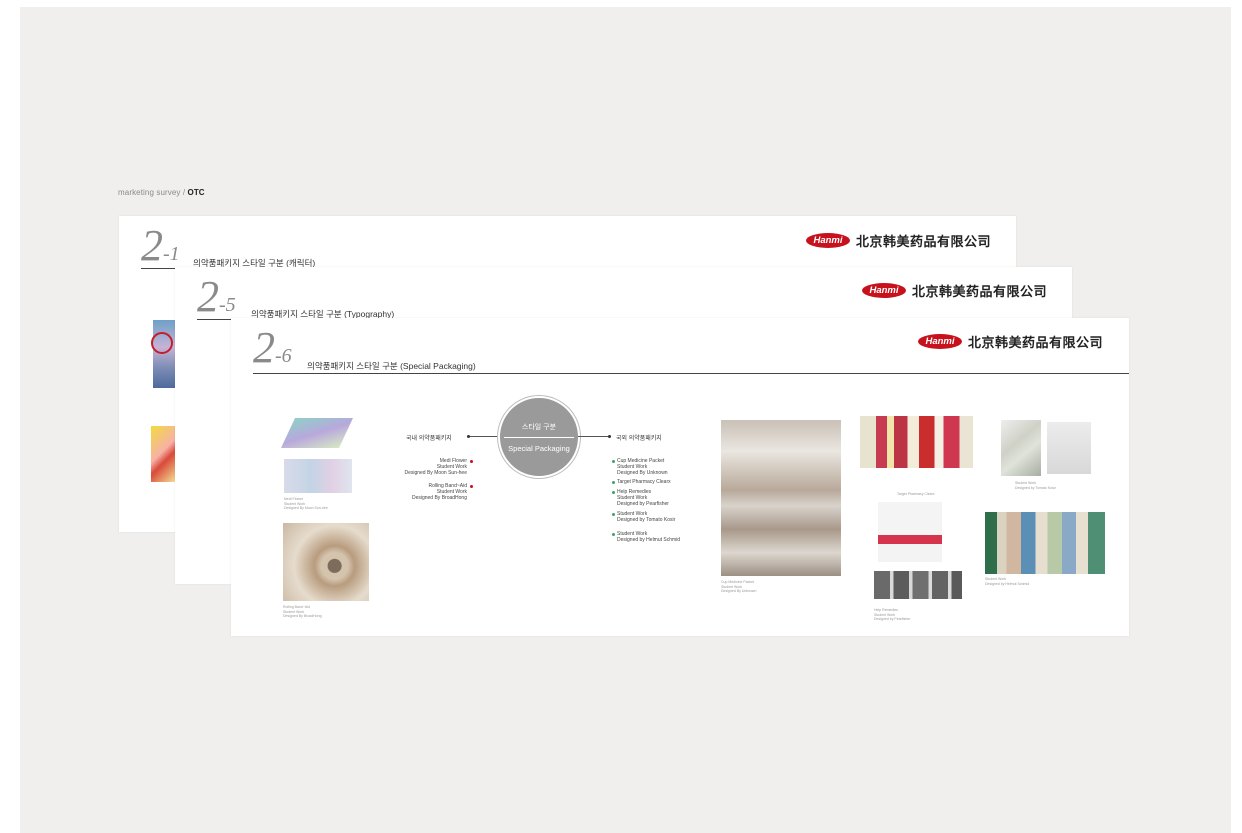 This screenshot has width=1242, height=833. I want to click on domestic-label: 국내 의약품패키지, so click(429, 439).